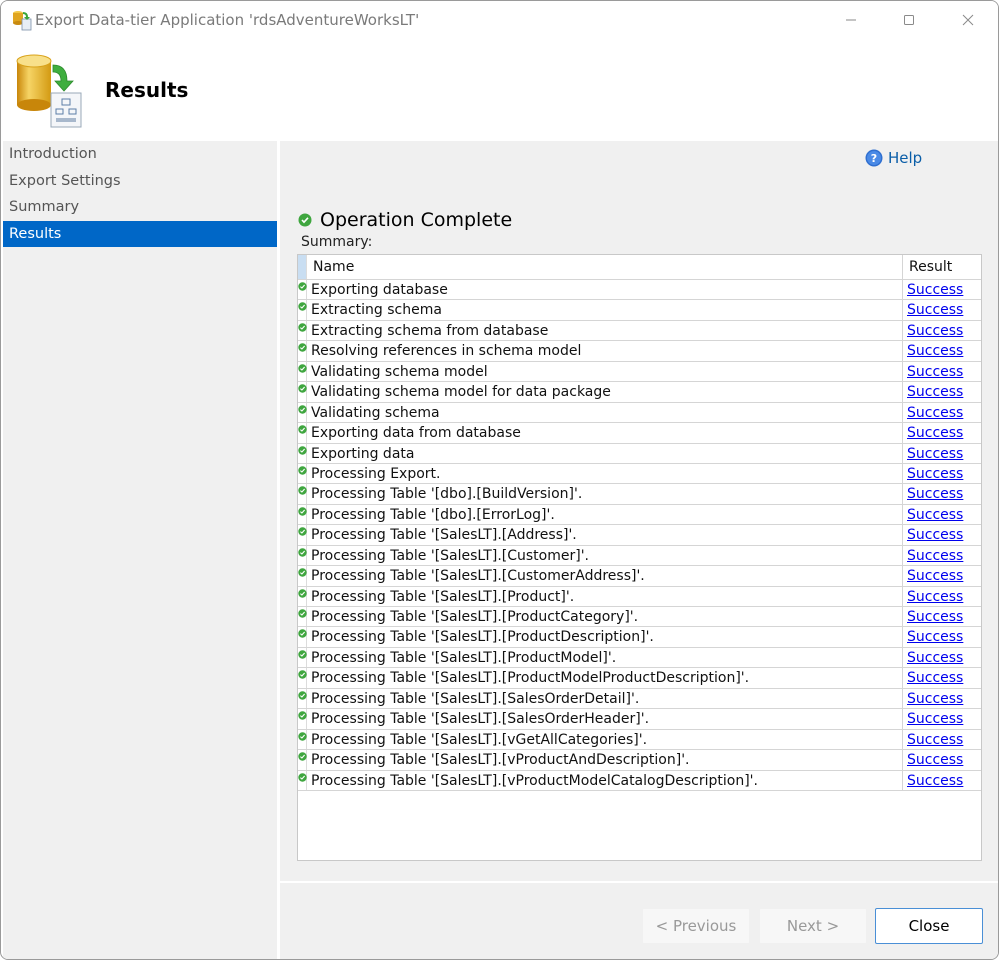  What do you see at coordinates (639, 331) in the screenshot?
I see `table-row: Extracting schema from database Success` at bounding box center [639, 331].